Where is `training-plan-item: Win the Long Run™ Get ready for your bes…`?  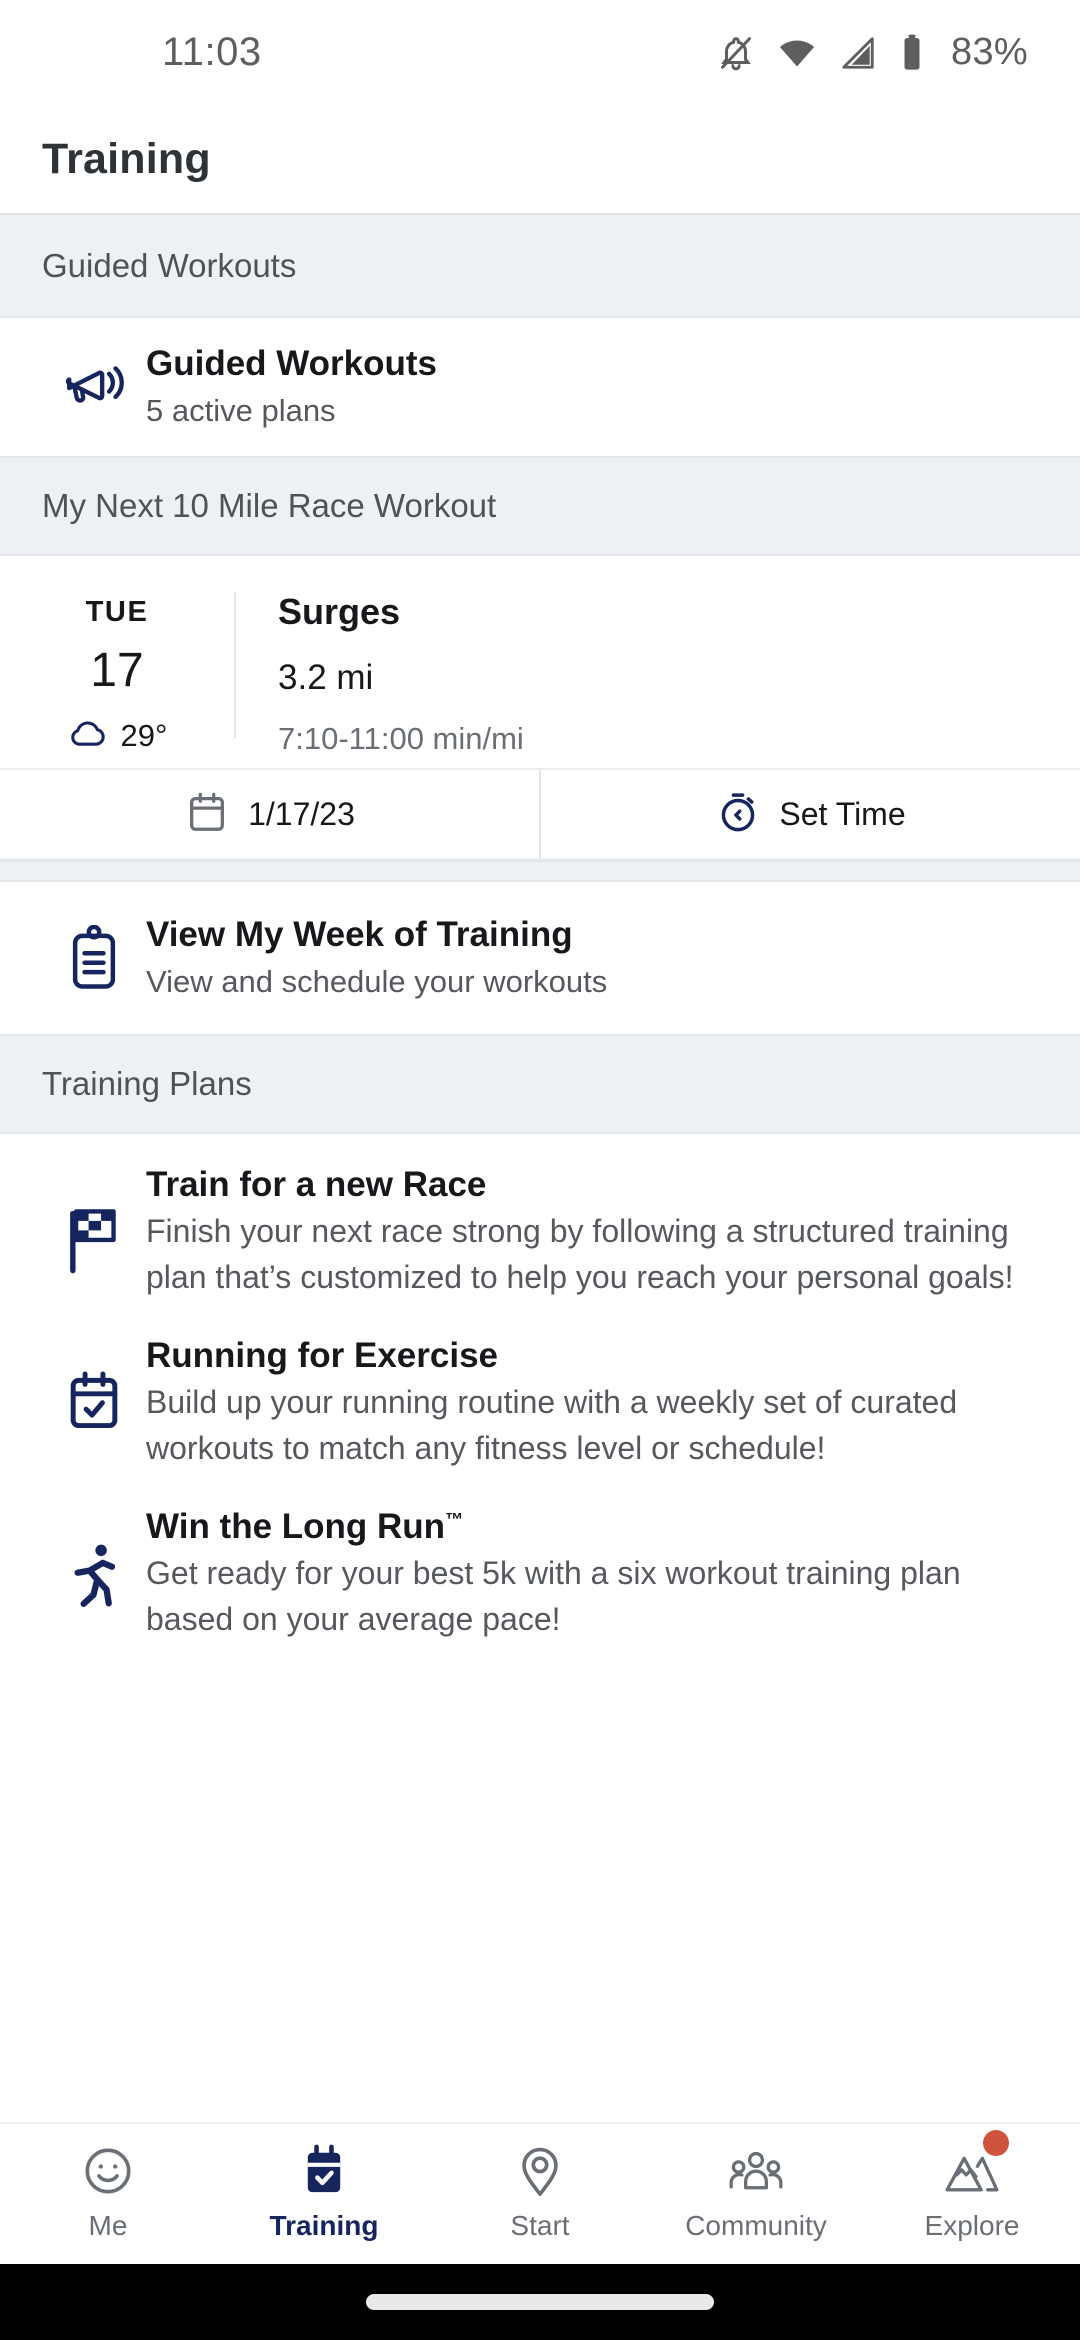 training-plan-item: Win the Long Run™ Get ready for your bes… is located at coordinates (540, 1557).